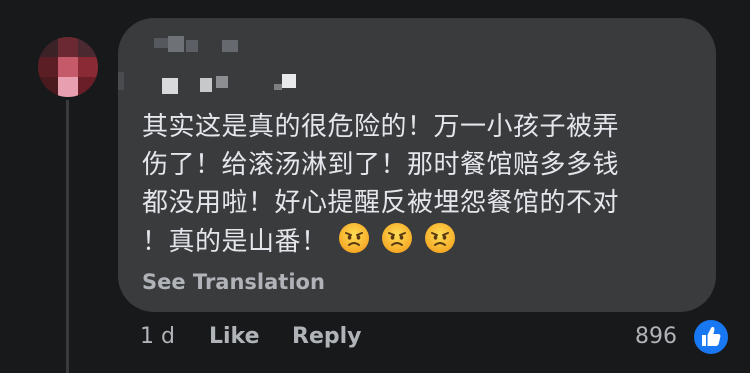 The width and height of the screenshot is (750, 373). Describe the element at coordinates (157, 337) in the screenshot. I see `comment-timestamp: 1 d` at that location.